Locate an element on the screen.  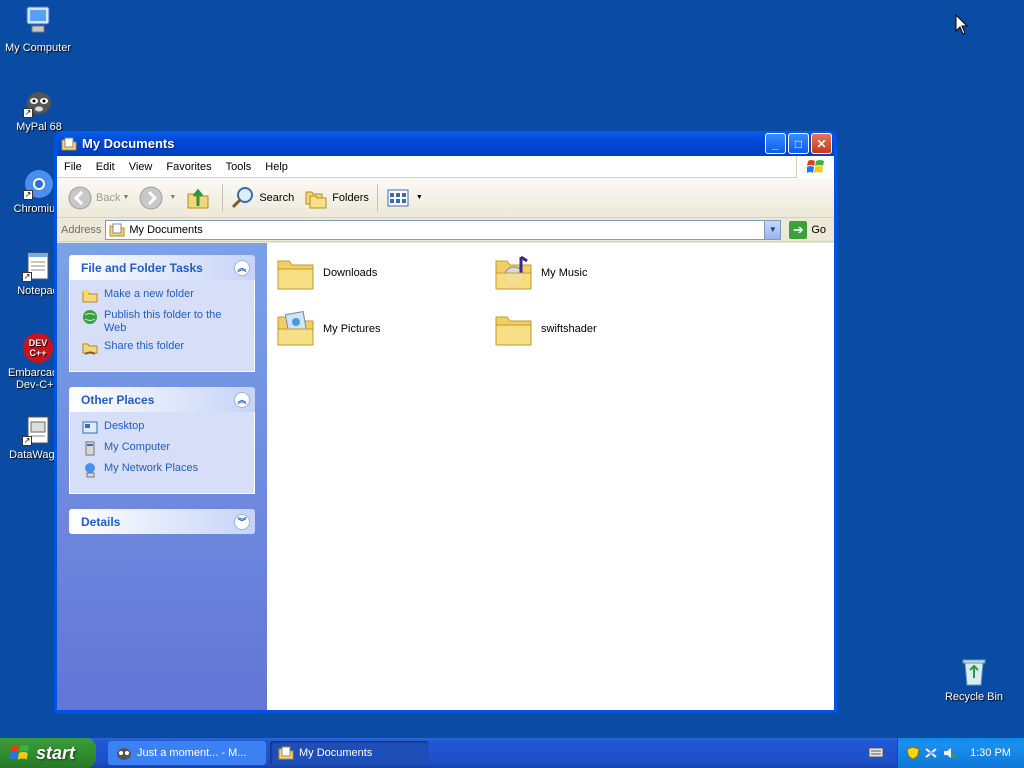
volume-icon is located at coordinates (949, 753).